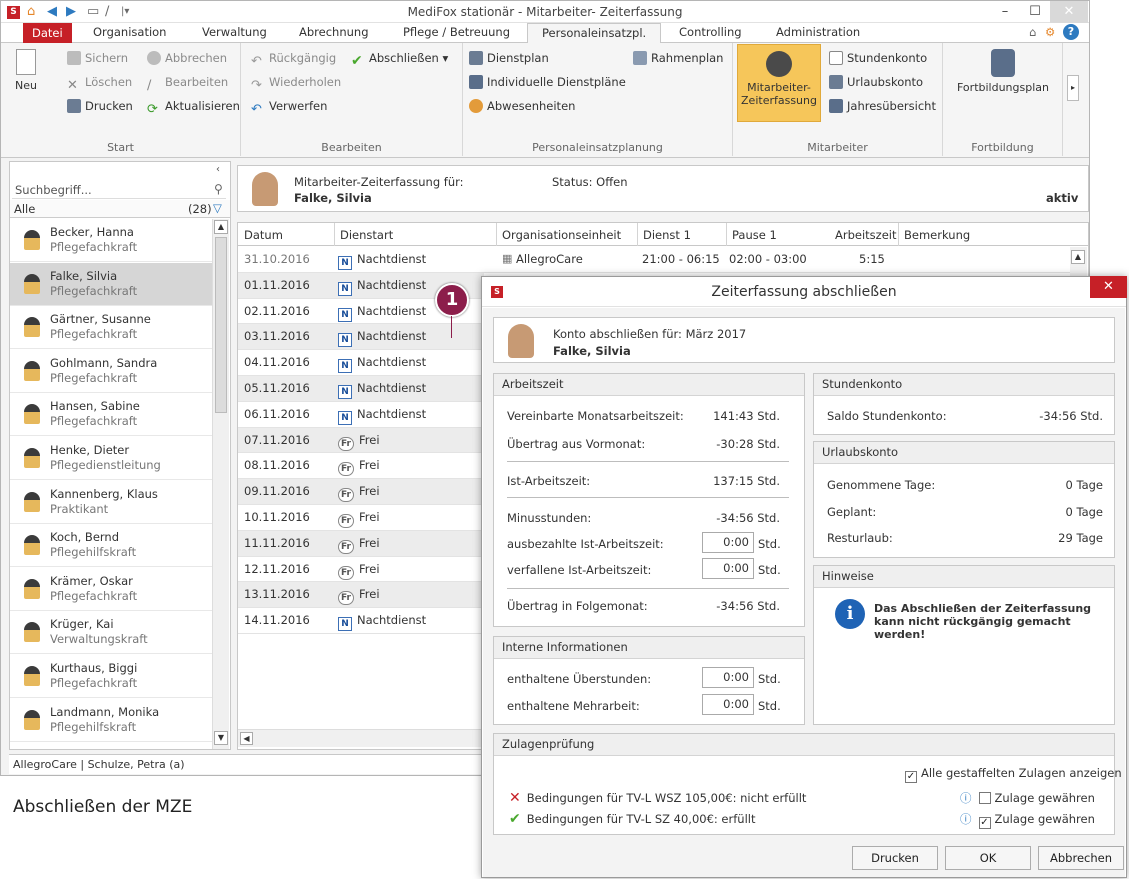 The image size is (1129, 879). I want to click on settings-icon: ⚙, so click(1050, 32).